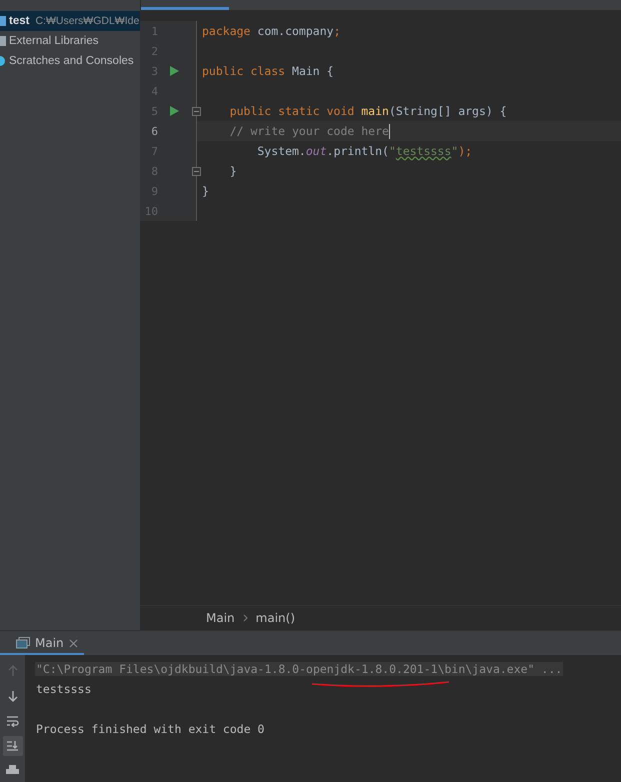  Describe the element at coordinates (3, 21) in the screenshot. I see `folder-icon` at that location.